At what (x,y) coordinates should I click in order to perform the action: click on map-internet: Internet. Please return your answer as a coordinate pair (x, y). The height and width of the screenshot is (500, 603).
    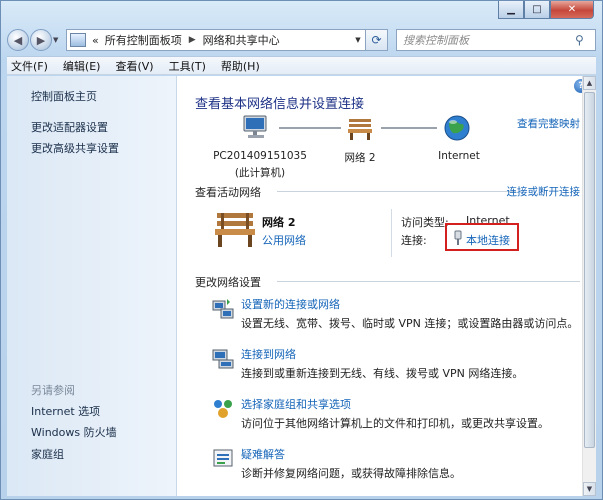
    Looking at the image, I should click on (459, 156).